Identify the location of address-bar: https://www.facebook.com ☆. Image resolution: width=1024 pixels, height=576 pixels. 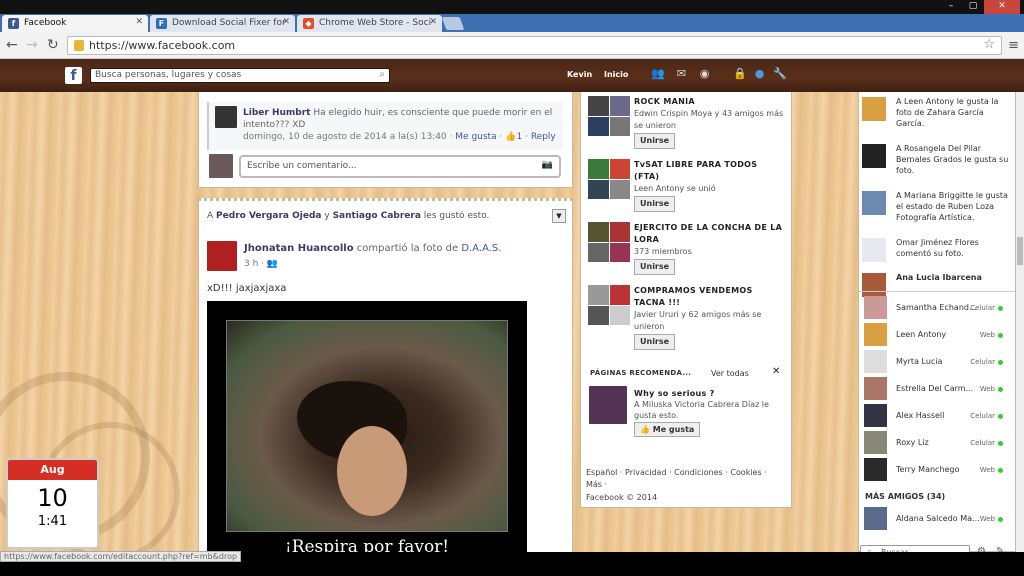
(534, 45).